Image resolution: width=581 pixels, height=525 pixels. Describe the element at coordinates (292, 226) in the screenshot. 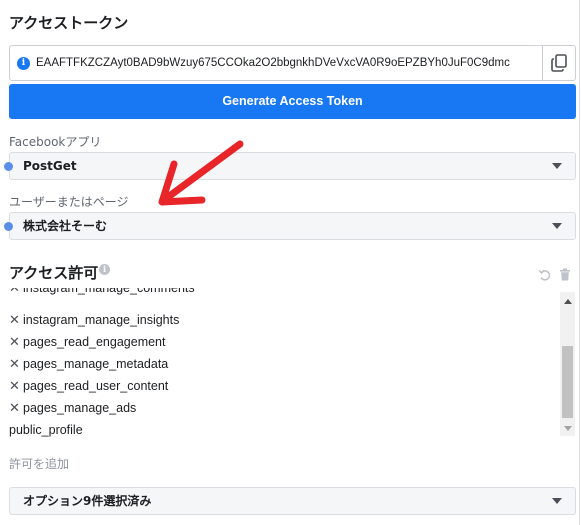

I see `user-or-page-select: 株式会社そーむ` at that location.